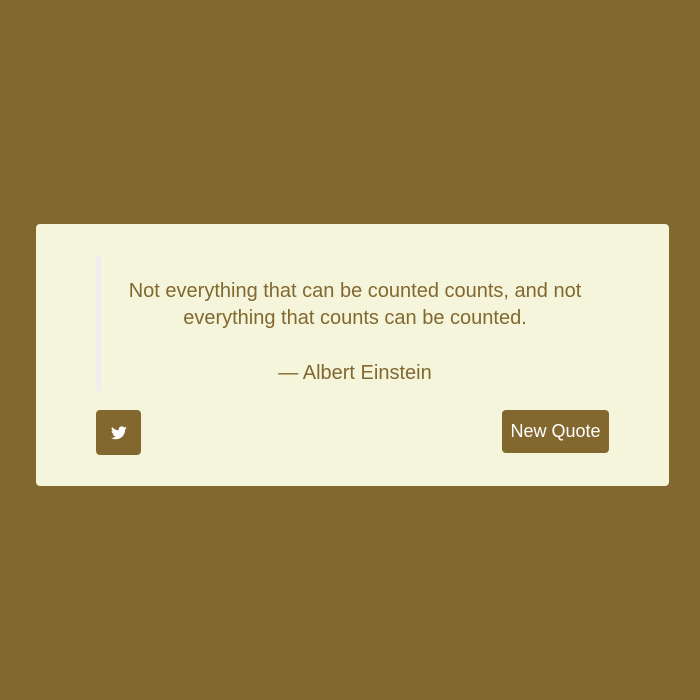 This screenshot has height=700, width=700. I want to click on tweet-button, so click(118, 432).